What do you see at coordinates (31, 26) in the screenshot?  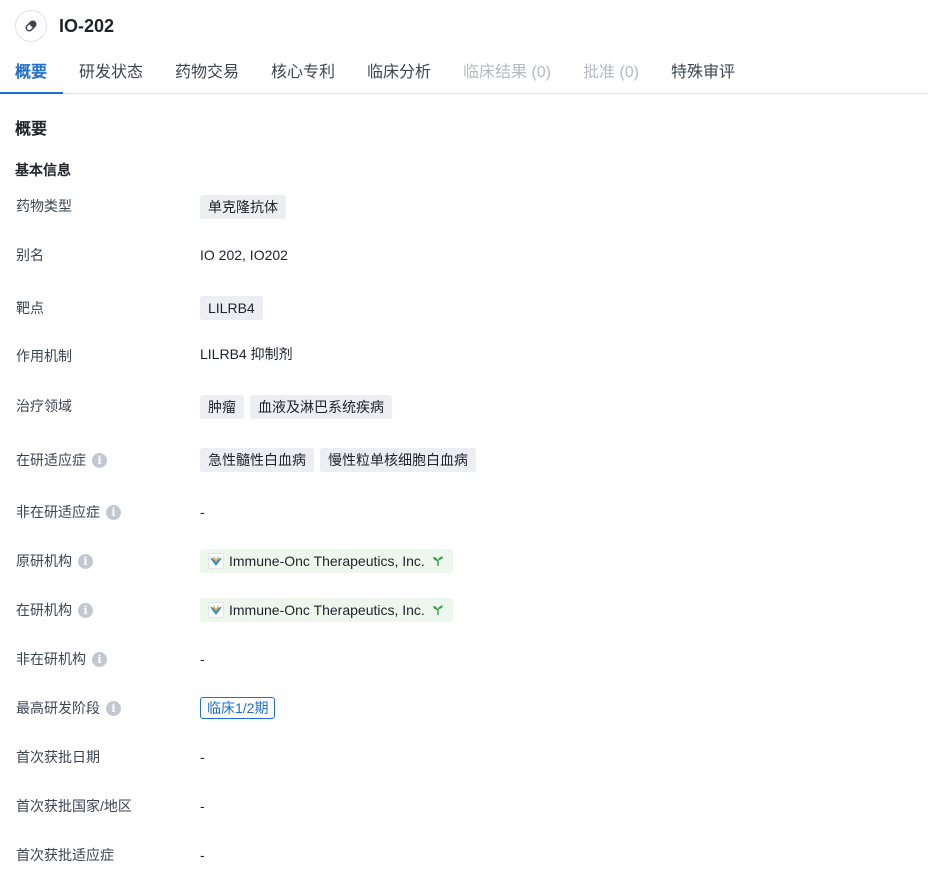 I see `pill-icon` at bounding box center [31, 26].